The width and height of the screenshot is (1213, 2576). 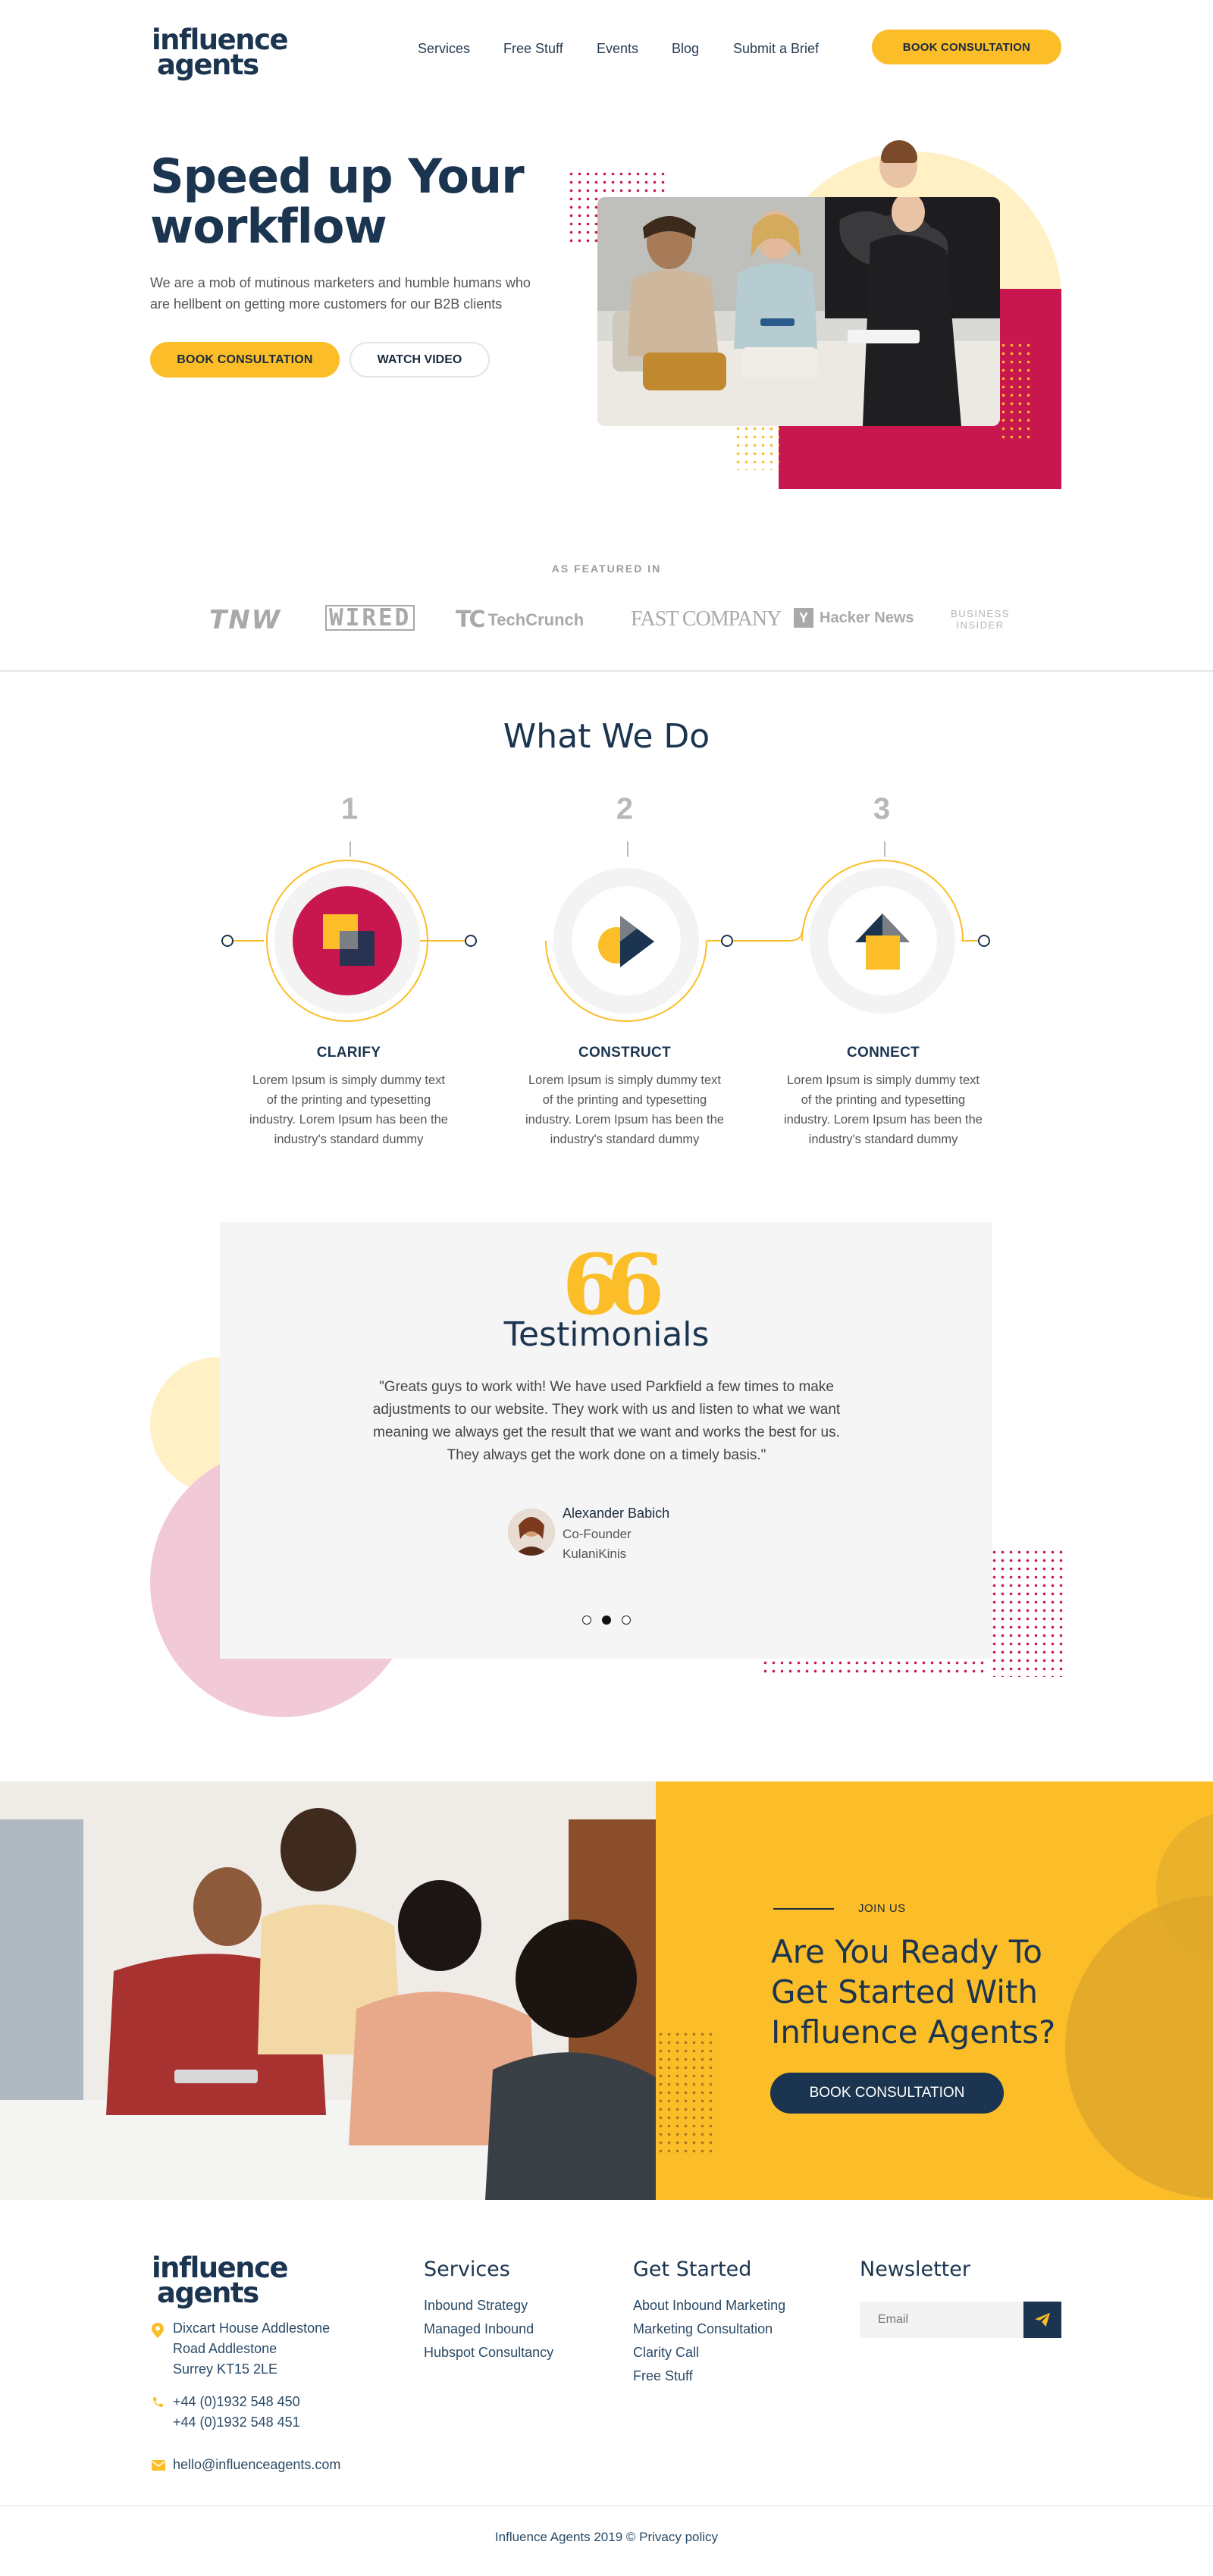 I want to click on footer-logo: influence agents, so click(x=221, y=2282).